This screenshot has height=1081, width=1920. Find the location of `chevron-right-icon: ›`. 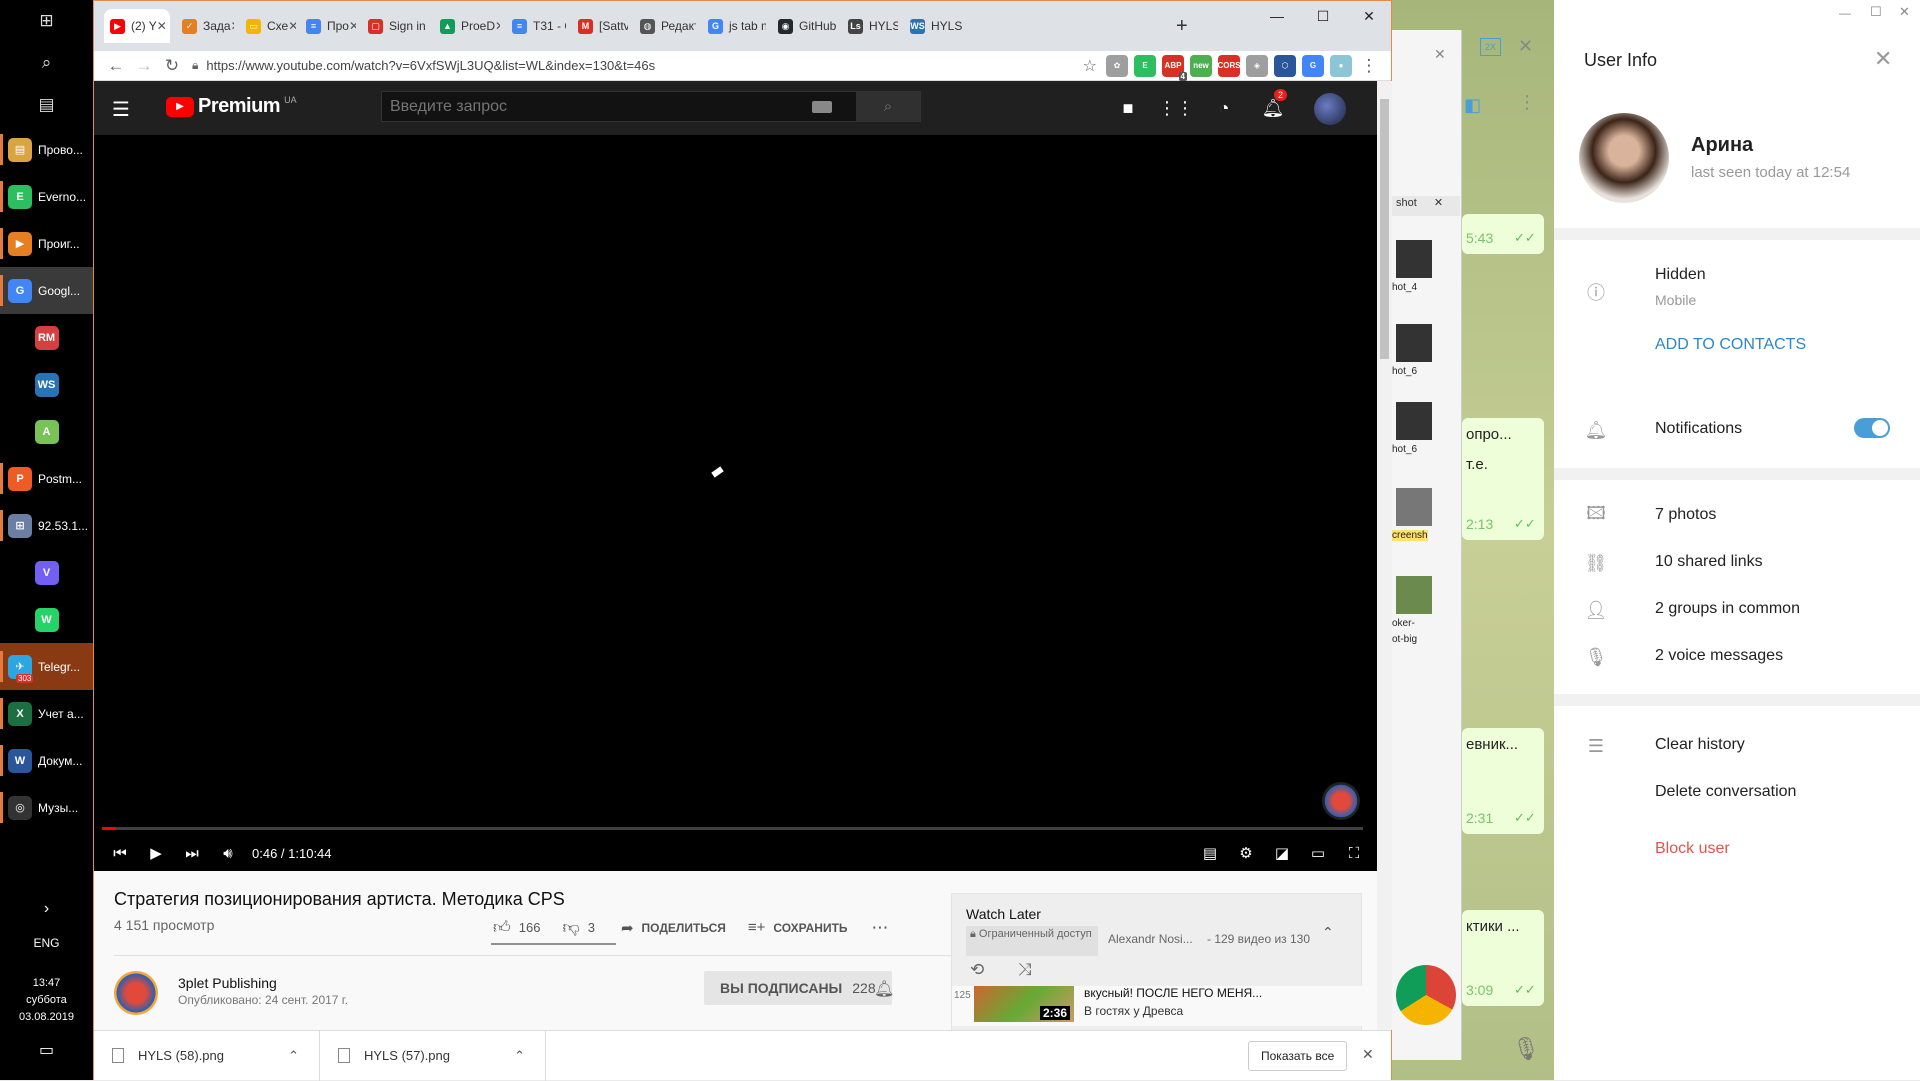

chevron-right-icon: › is located at coordinates (46, 909).